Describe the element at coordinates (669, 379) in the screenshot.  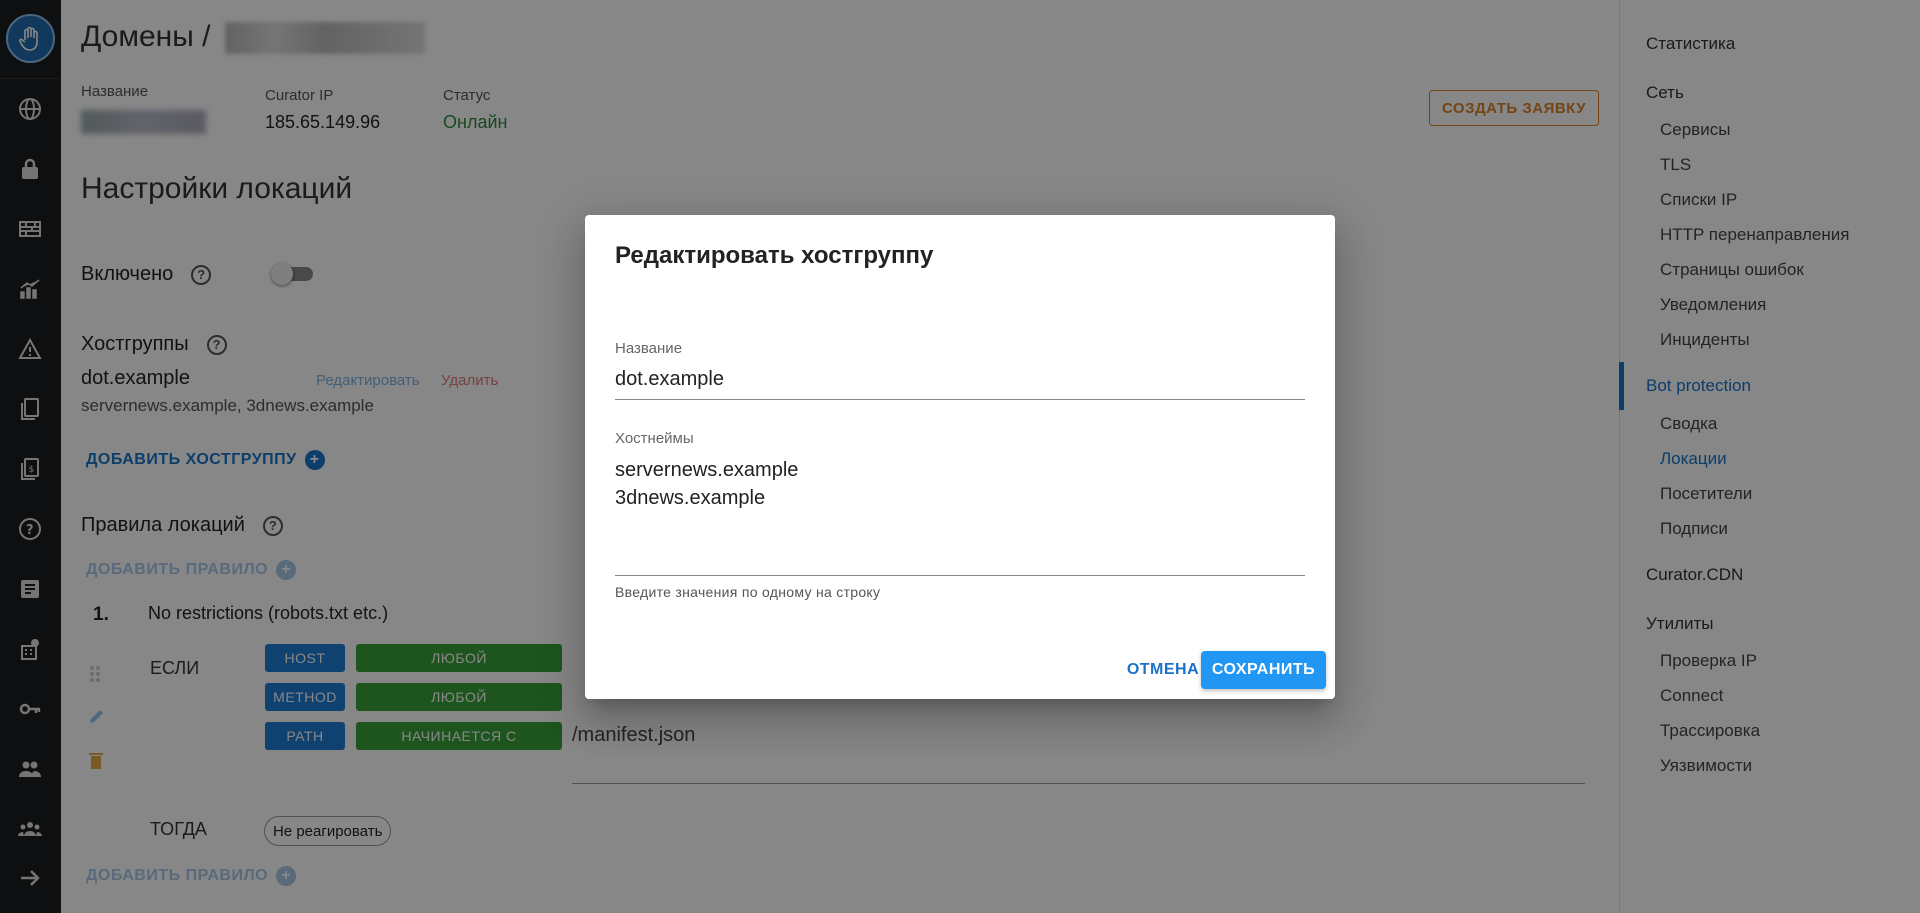
I see `hostgroup-name-input: dot.example` at that location.